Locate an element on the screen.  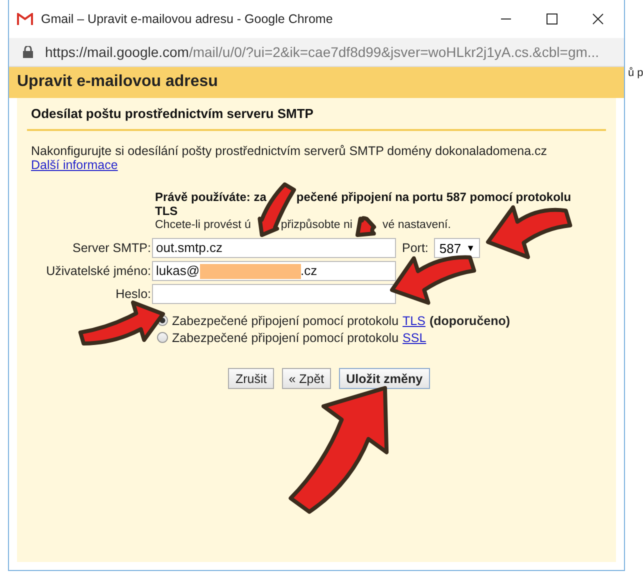
port-label: Port: is located at coordinates (415, 248).